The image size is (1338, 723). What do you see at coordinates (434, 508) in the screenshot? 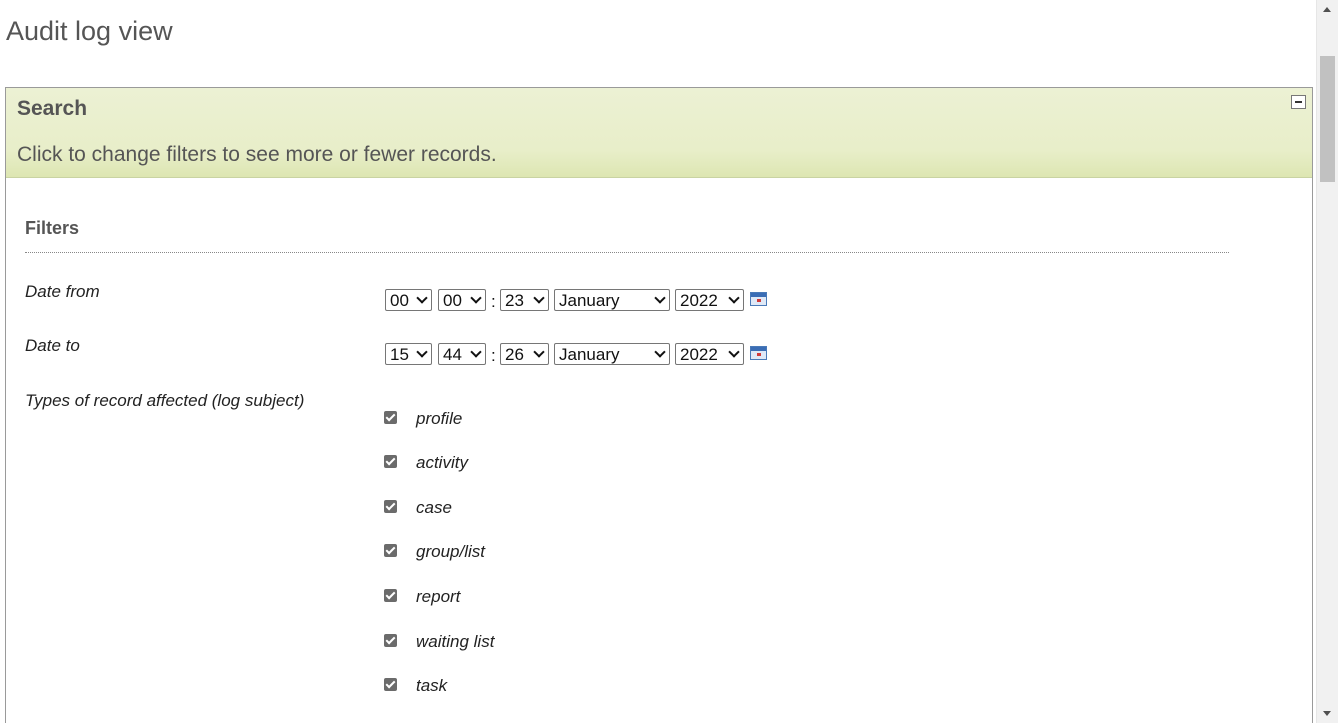
I see `checkbox-label-case: case` at bounding box center [434, 508].